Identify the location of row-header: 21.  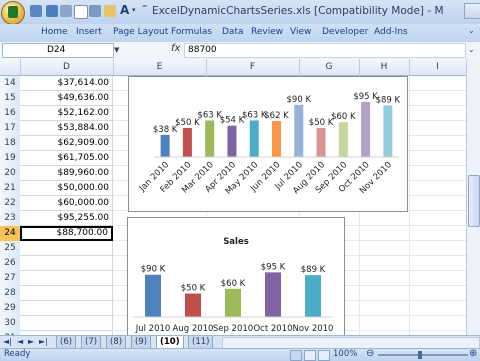
(10, 189).